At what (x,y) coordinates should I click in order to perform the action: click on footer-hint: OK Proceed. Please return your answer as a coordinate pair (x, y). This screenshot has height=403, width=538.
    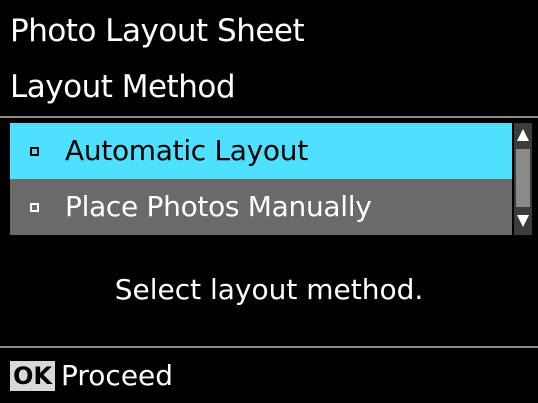
    Looking at the image, I should click on (91, 376).